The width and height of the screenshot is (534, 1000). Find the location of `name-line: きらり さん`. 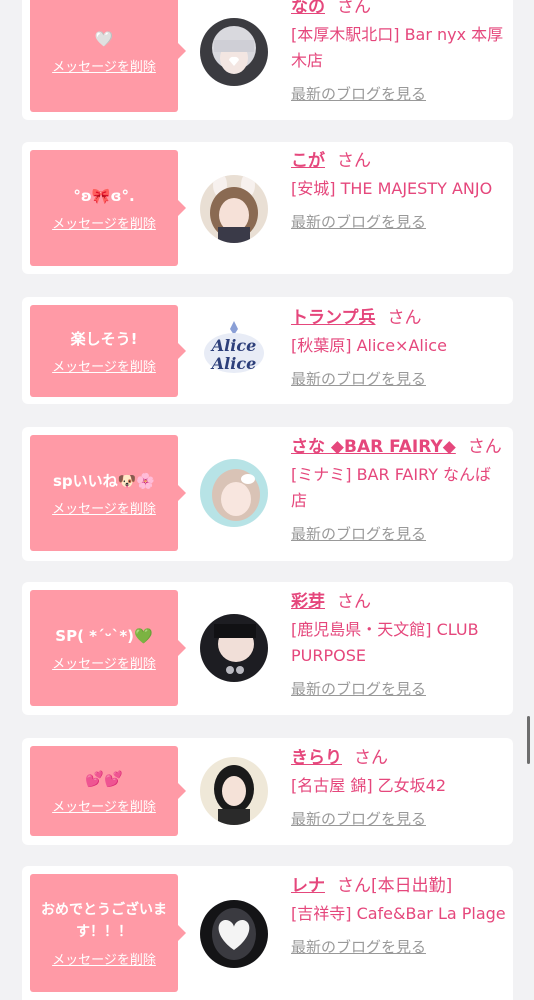

name-line: きらり さん is located at coordinates (398, 758).